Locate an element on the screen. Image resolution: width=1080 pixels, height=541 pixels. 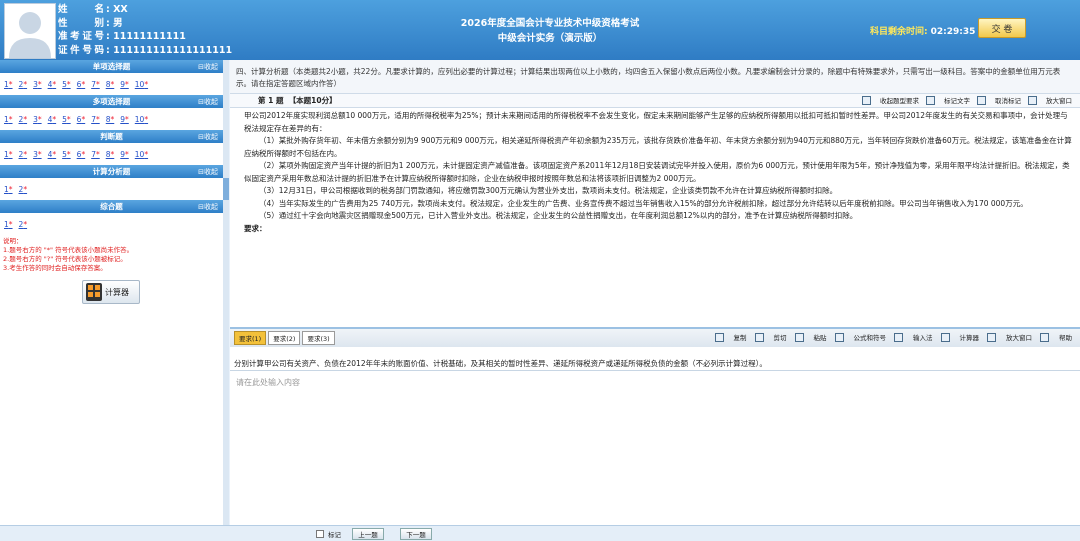
splitter-handle is located at coordinates (226, 189).